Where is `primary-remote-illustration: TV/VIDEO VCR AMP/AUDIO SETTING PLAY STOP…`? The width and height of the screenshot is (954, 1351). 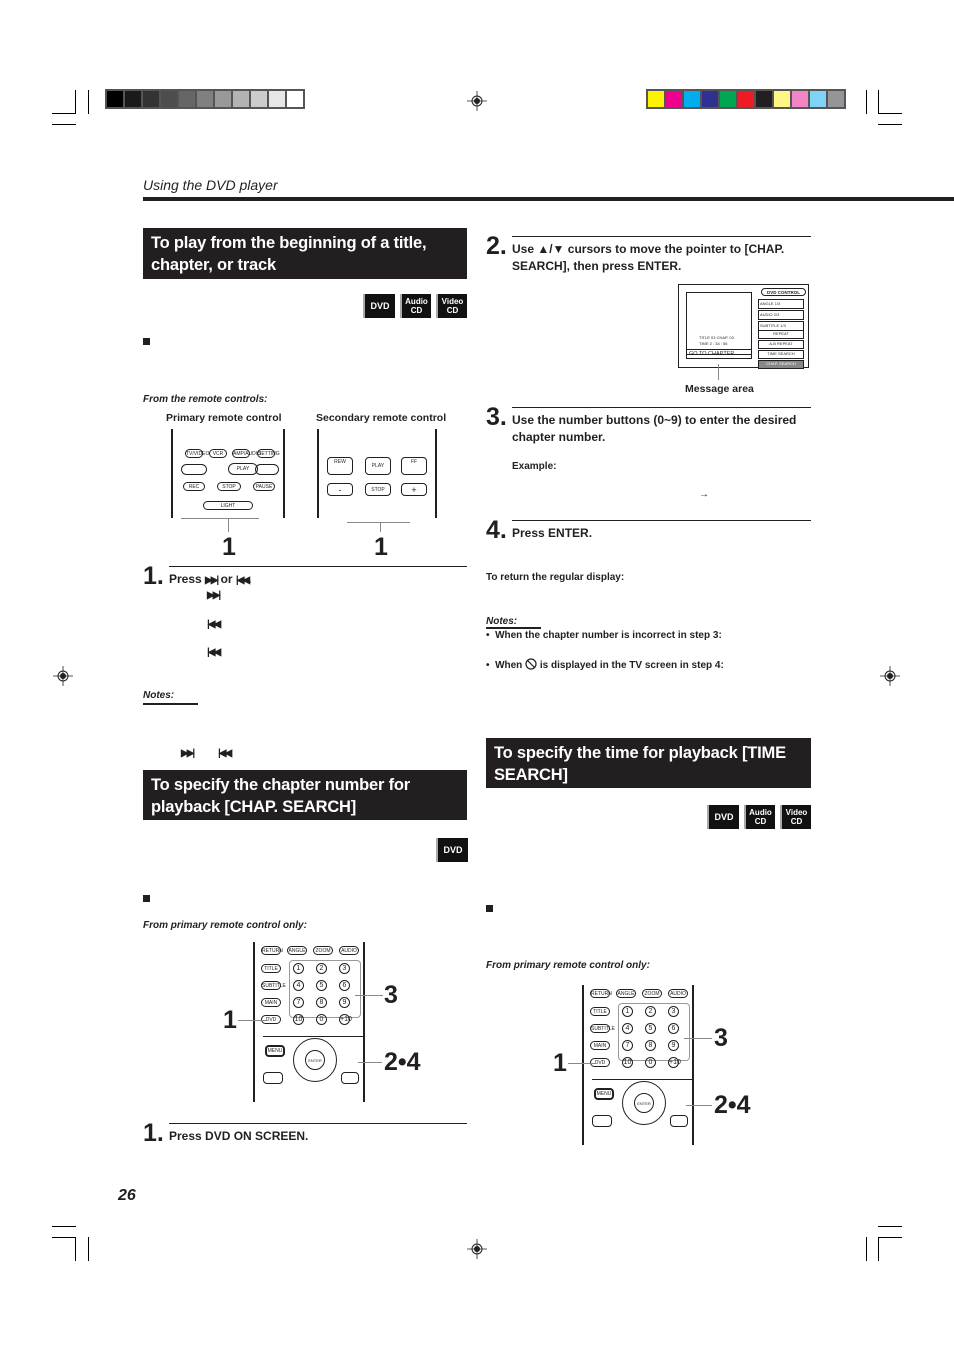 primary-remote-illustration: TV/VIDEO VCR AMP/AUDIO SETTING PLAY STOP… is located at coordinates (228, 473).